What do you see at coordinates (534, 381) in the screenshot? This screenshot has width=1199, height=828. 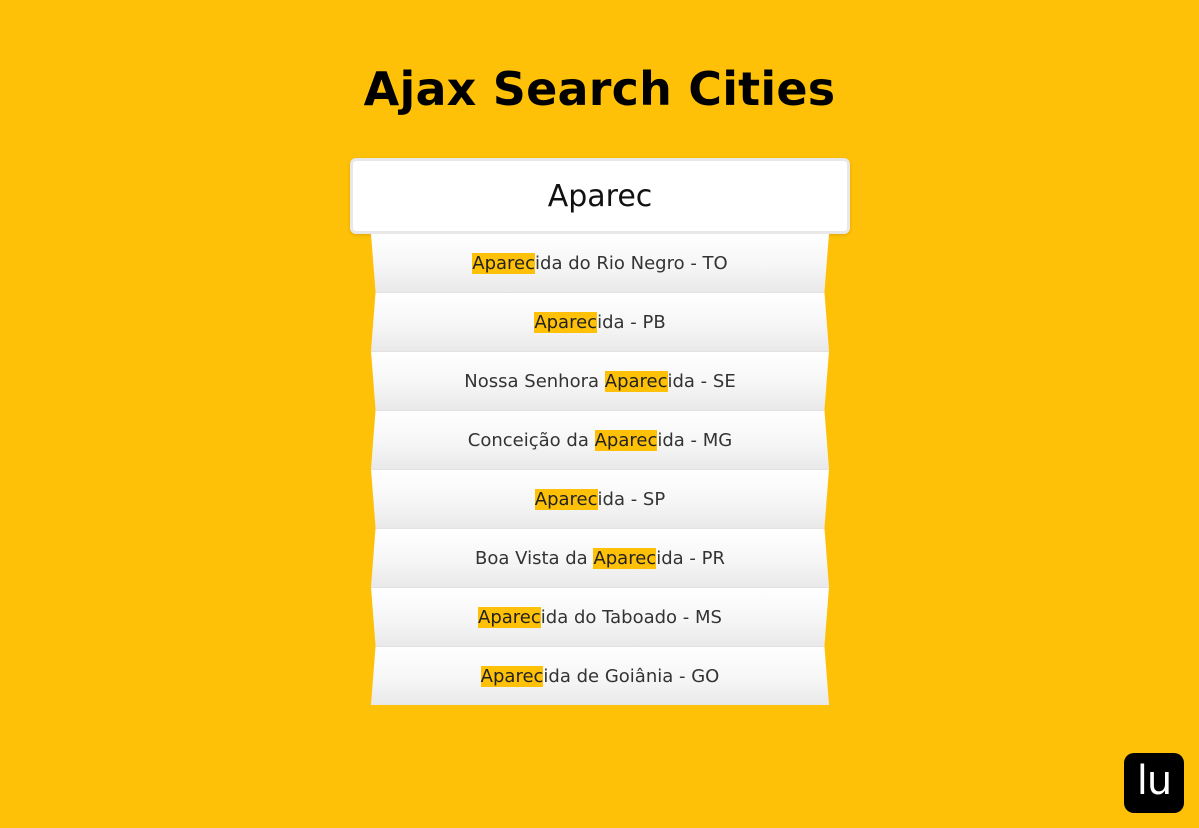 I see `suggestion-prefix: Nossa Senhora` at bounding box center [534, 381].